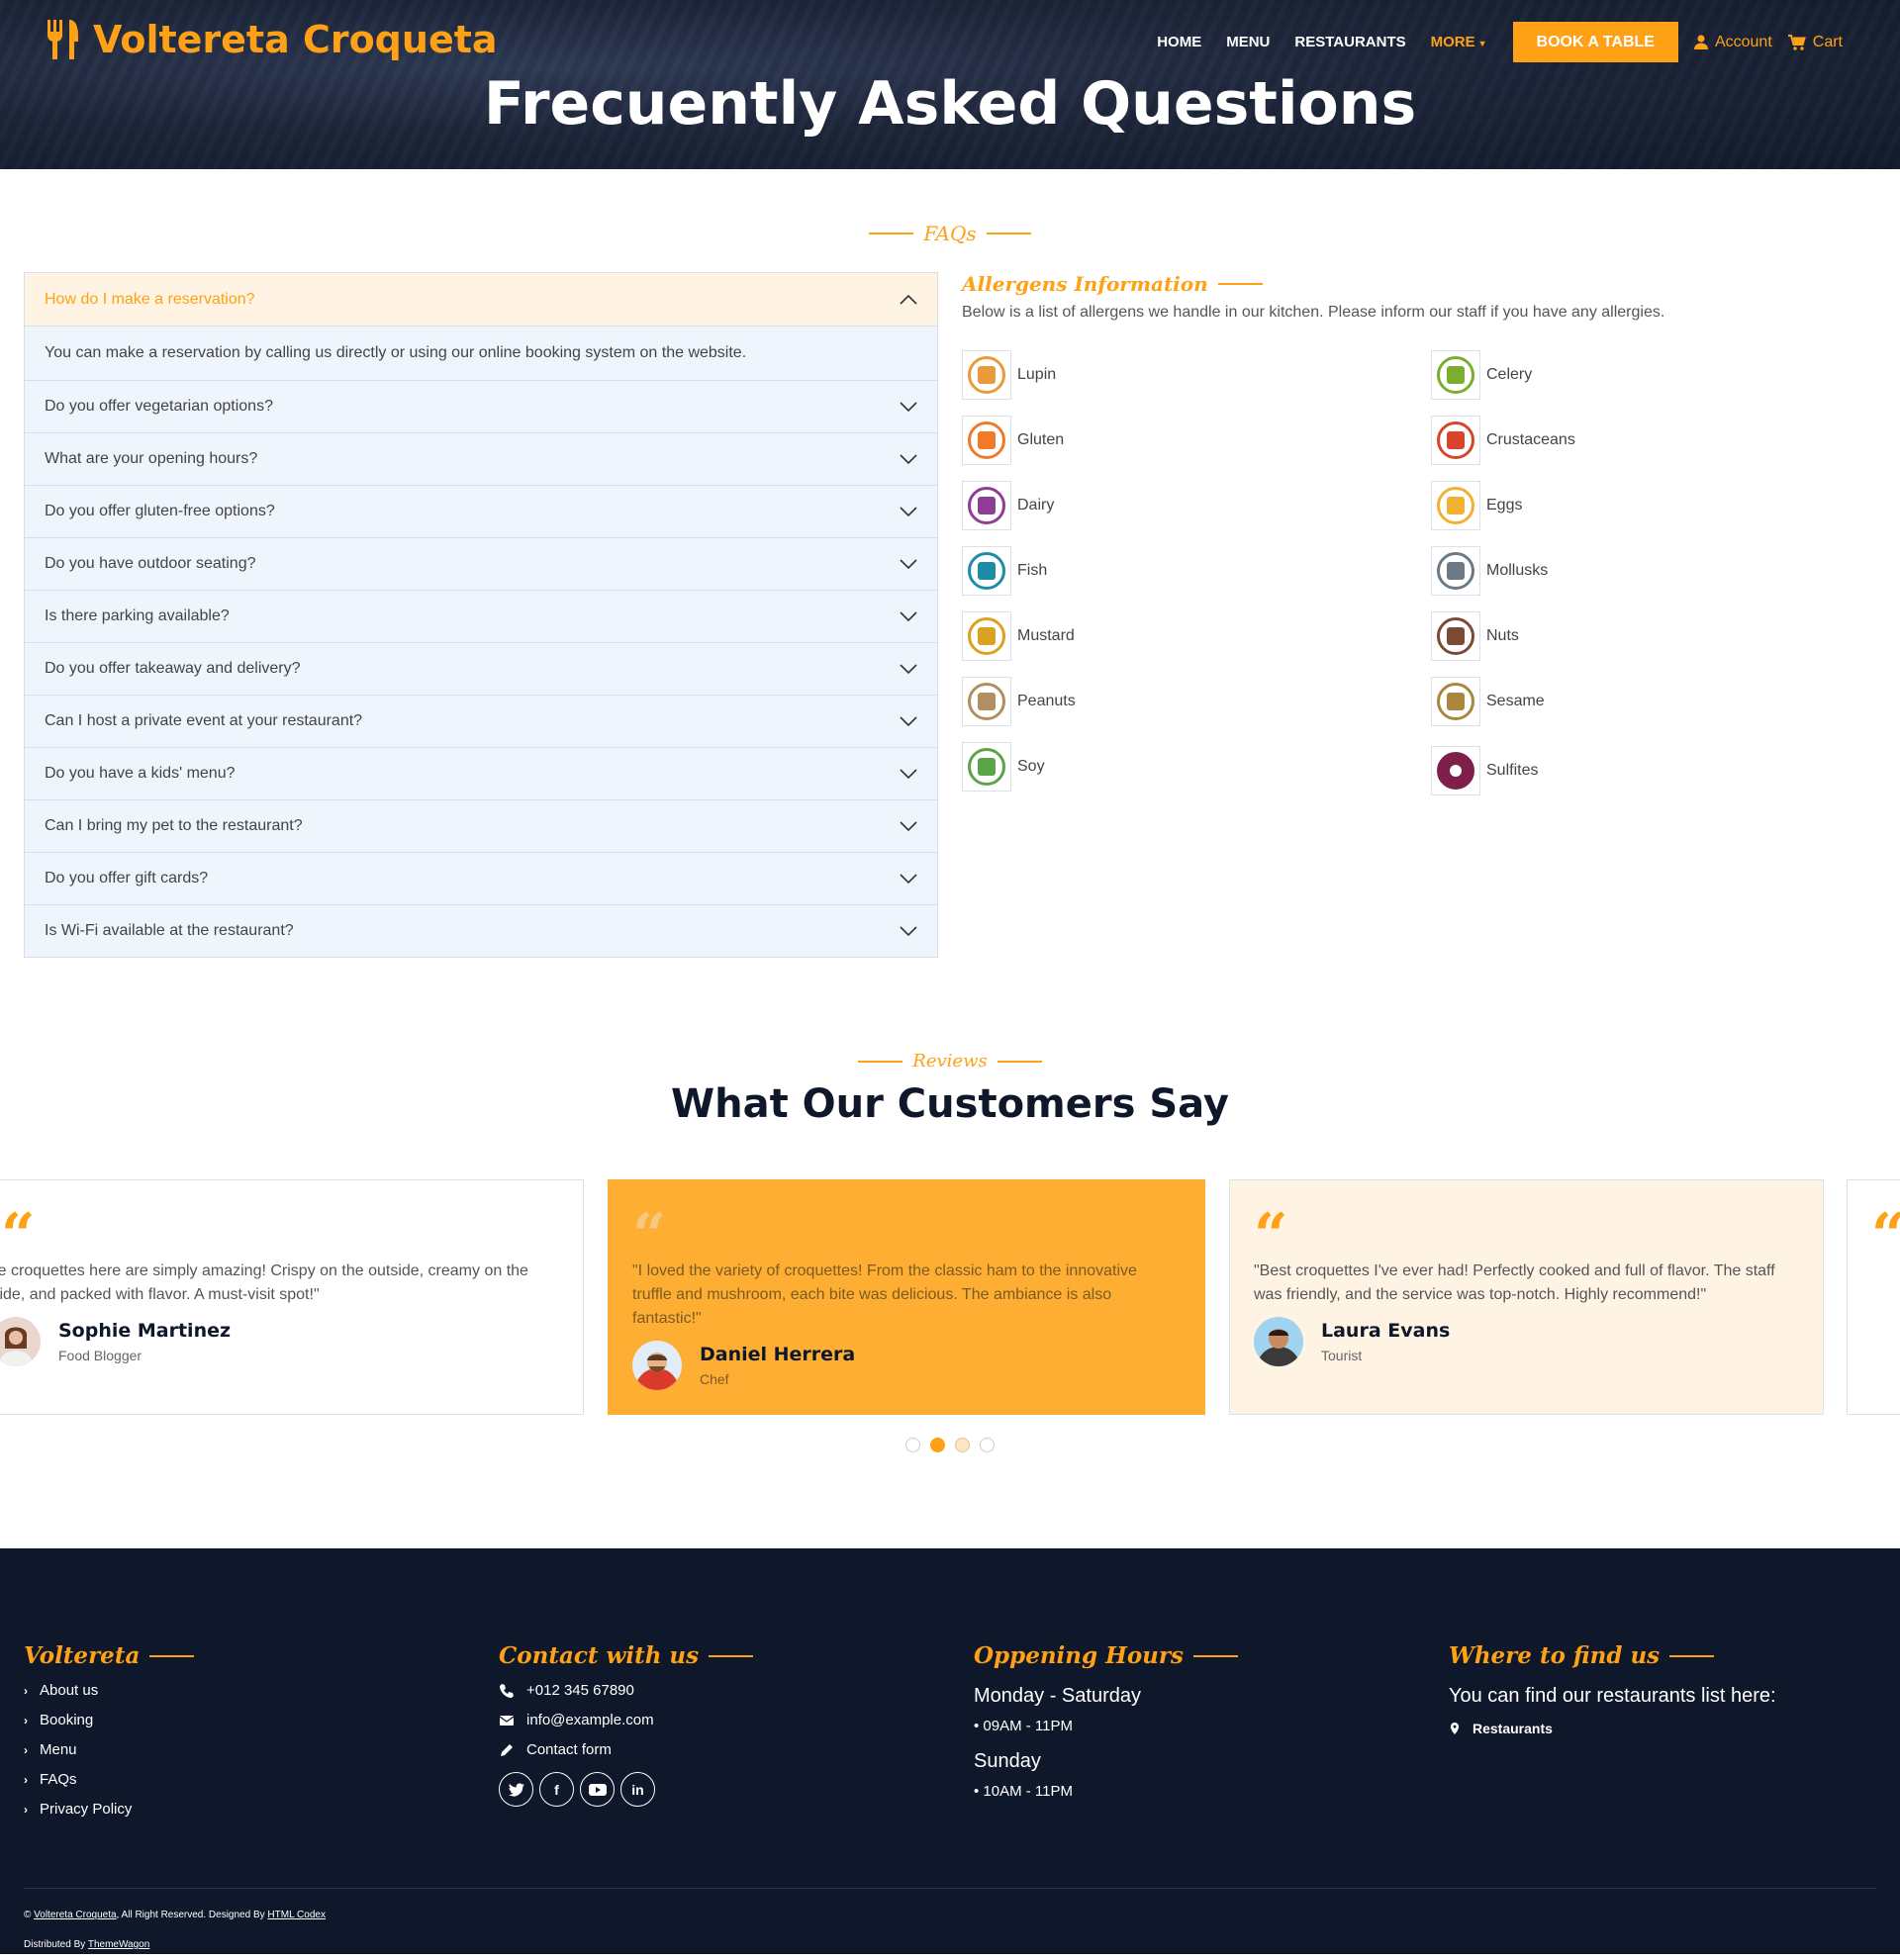 This screenshot has width=1900, height=1960. Describe the element at coordinates (1505, 505) in the screenshot. I see `allergen-label: Eggs` at that location.